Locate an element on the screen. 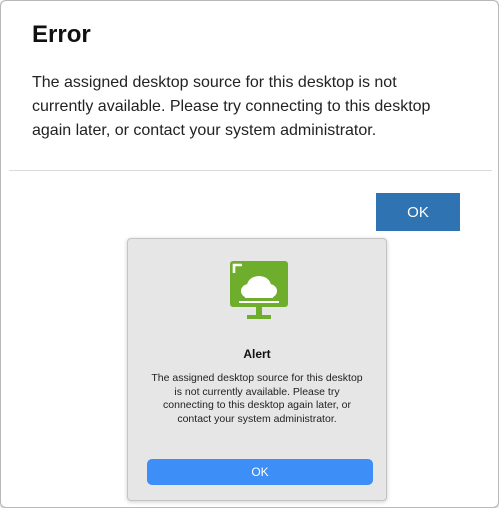  alert-title: Alert is located at coordinates (257, 354).